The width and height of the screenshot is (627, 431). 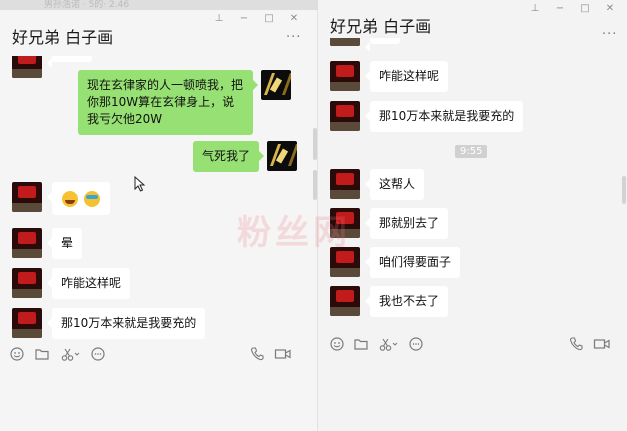 I want to click on message-row-incoming, so click(x=61, y=198).